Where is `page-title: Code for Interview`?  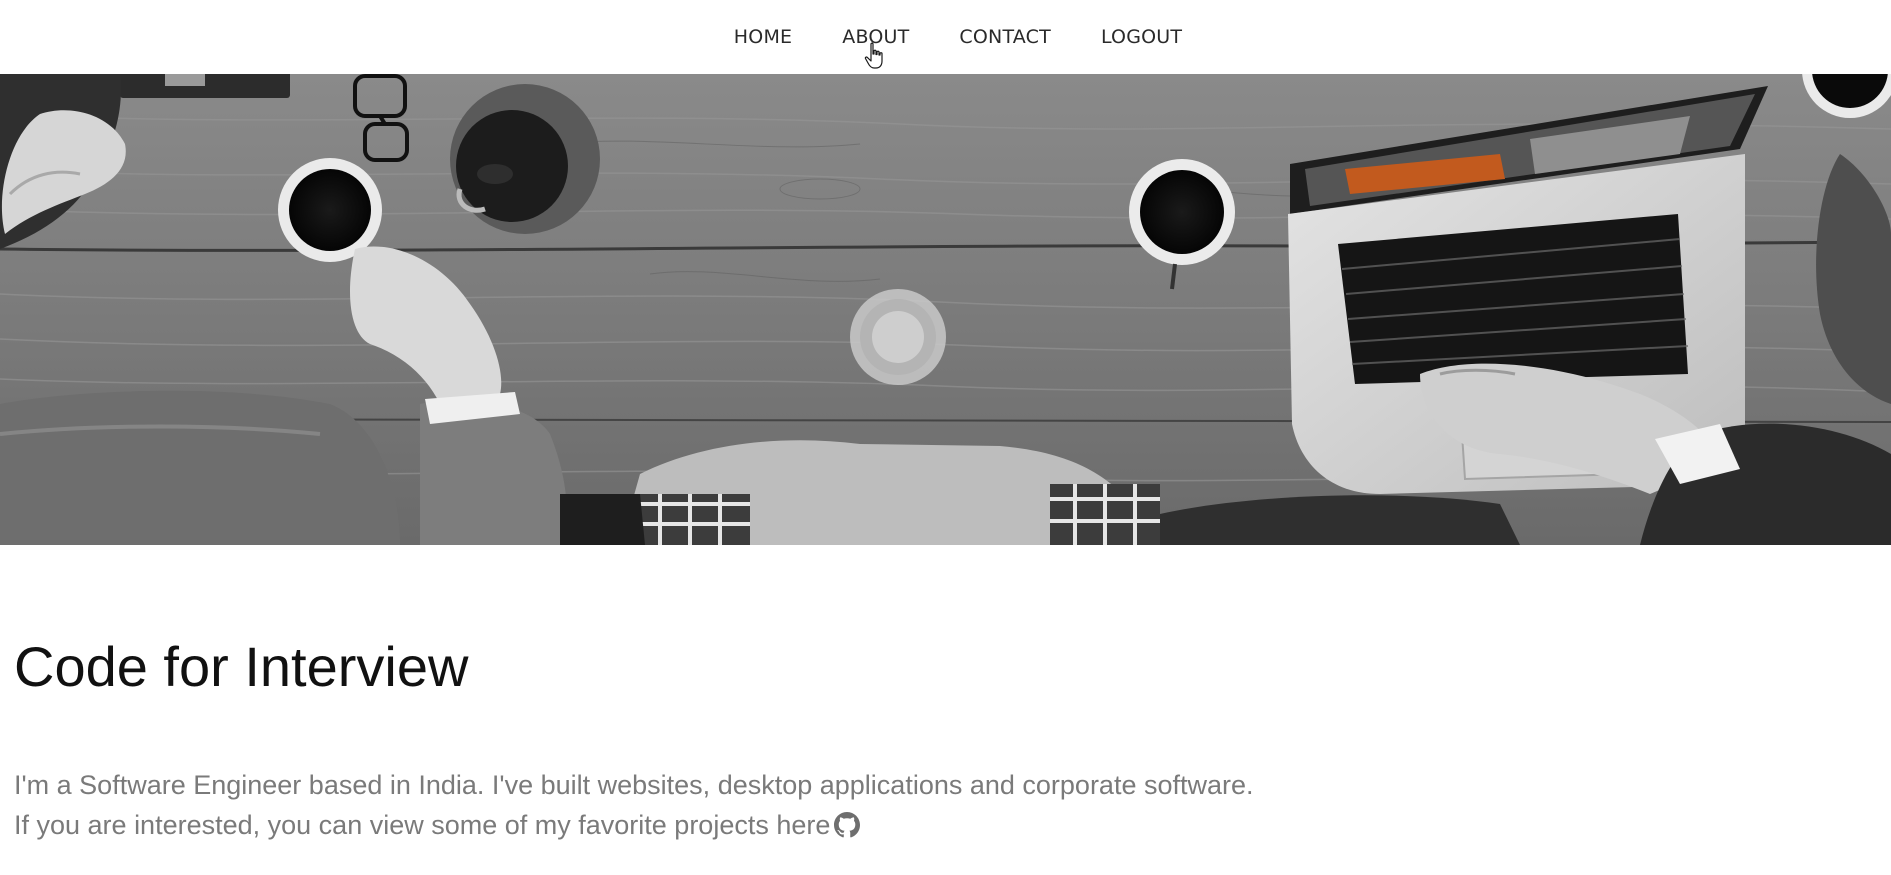
page-title: Code for Interview is located at coordinates (241, 666).